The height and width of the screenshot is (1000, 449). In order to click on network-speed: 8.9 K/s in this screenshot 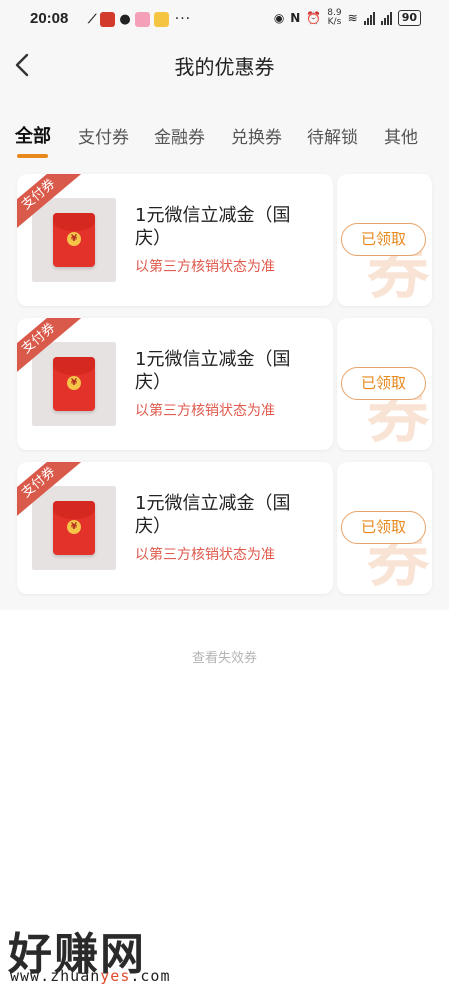, I will do `click(334, 17)`.